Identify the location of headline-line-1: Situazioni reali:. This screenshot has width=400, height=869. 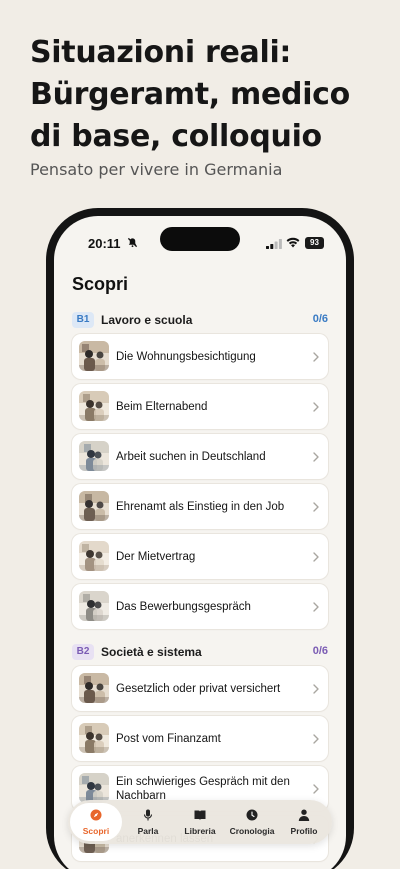
(161, 52).